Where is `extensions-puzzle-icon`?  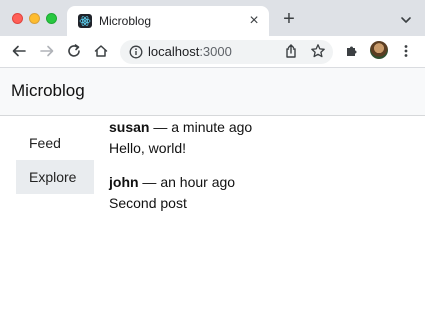
extensions-puzzle-icon is located at coordinates (352, 51).